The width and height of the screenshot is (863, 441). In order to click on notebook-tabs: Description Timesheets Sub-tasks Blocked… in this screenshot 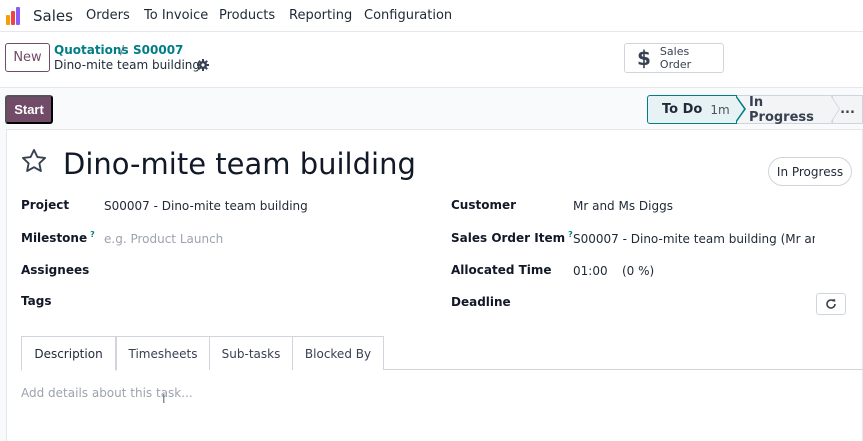, I will do `click(442, 353)`.